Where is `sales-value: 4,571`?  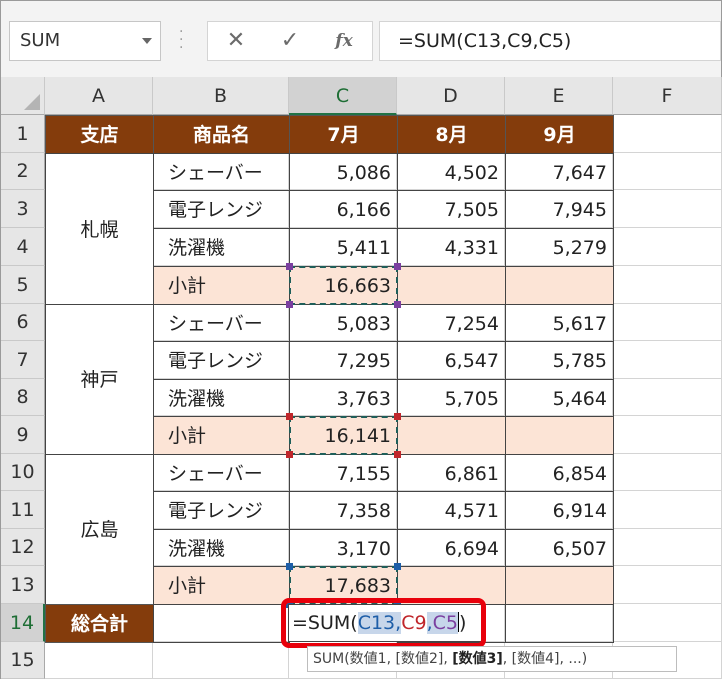 sales-value: 4,571 is located at coordinates (451, 510).